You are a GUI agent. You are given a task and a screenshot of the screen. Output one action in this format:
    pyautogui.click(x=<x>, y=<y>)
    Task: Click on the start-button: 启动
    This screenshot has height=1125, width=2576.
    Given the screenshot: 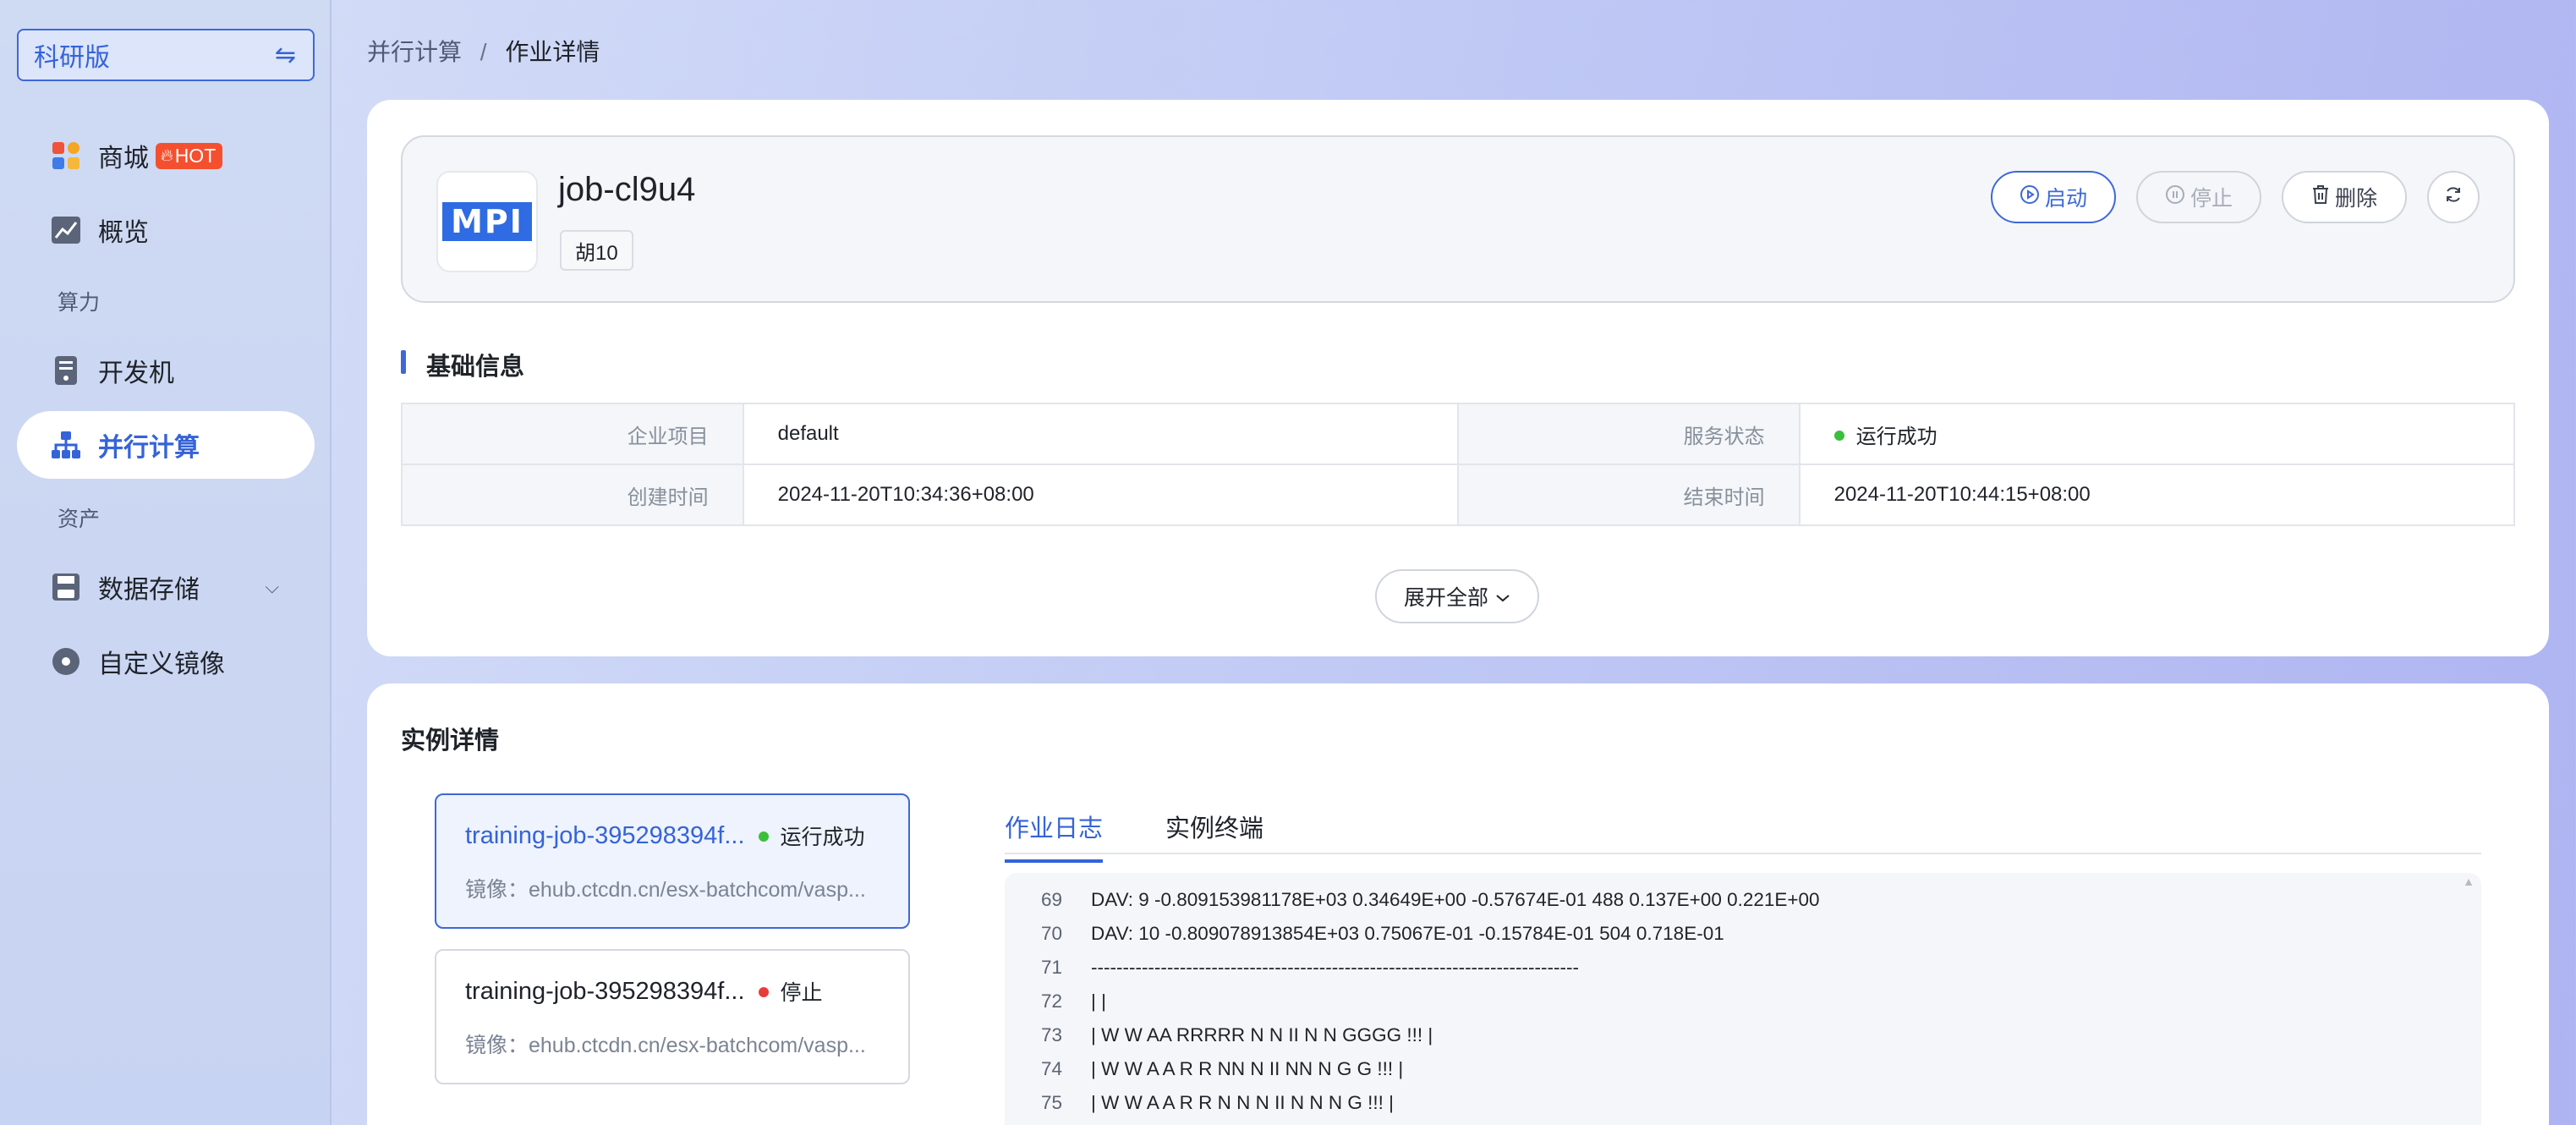 What is the action you would take?
    pyautogui.click(x=2053, y=197)
    